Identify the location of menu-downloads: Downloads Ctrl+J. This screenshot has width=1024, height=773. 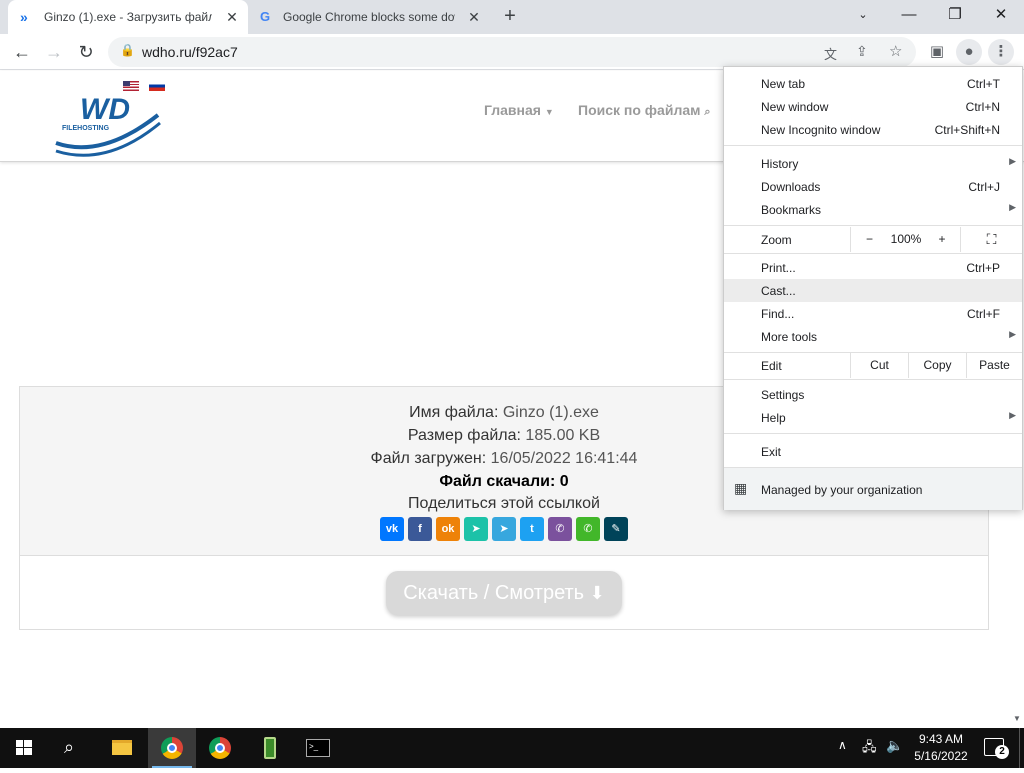
(873, 186).